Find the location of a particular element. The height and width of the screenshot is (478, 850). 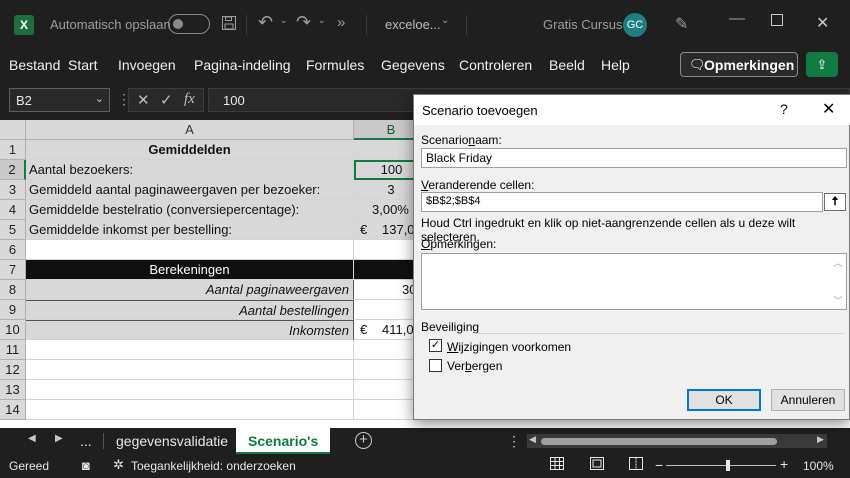

changing-cells-input: $B$2;$B$4 is located at coordinates (622, 202).